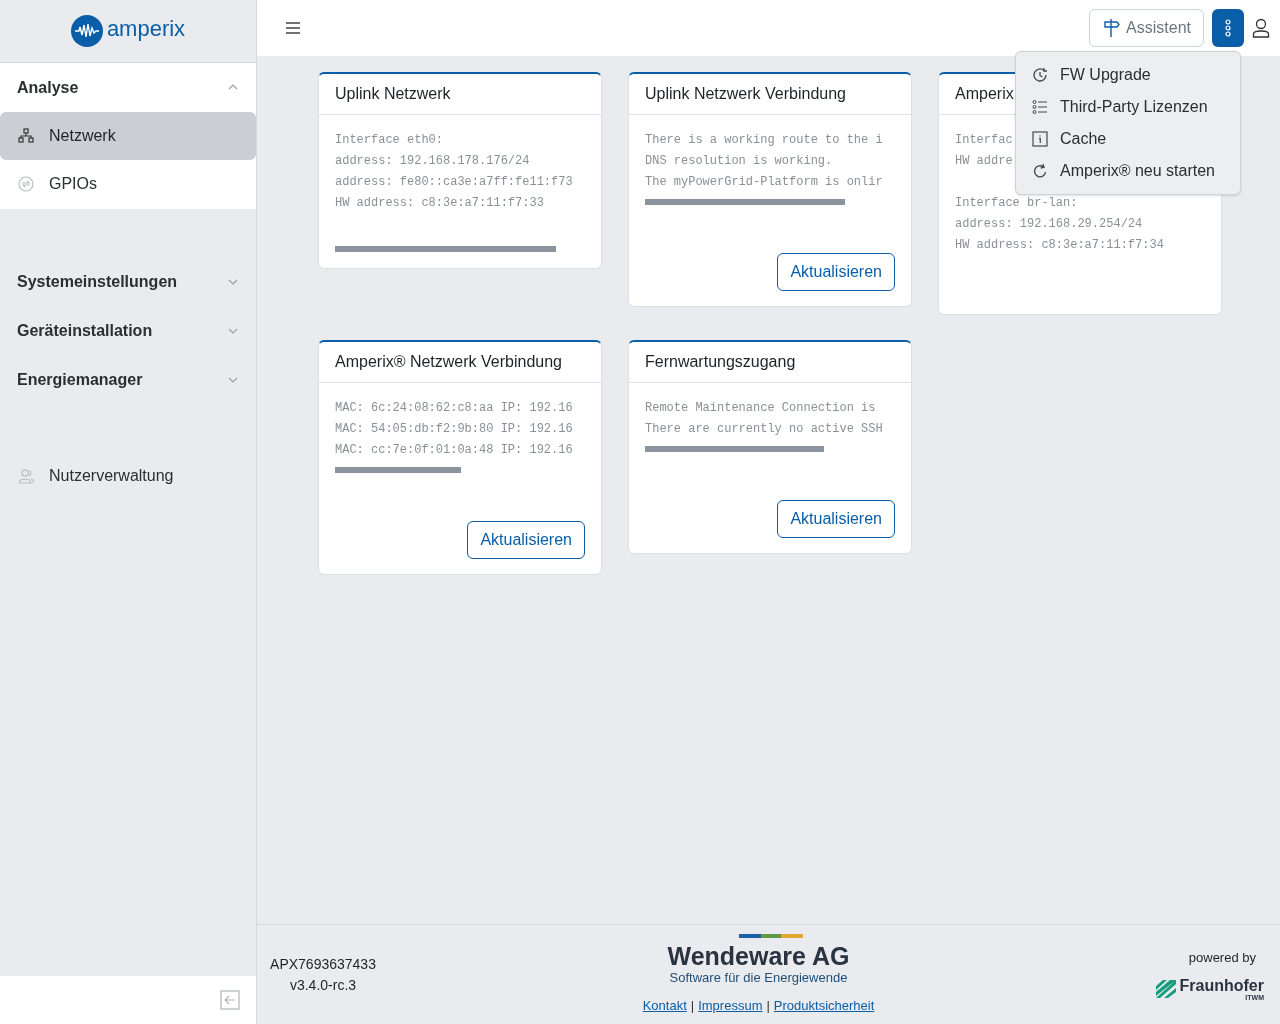 The height and width of the screenshot is (1024, 1280). I want to click on card-title: Uplink Netzwerk Verbindung, so click(745, 94).